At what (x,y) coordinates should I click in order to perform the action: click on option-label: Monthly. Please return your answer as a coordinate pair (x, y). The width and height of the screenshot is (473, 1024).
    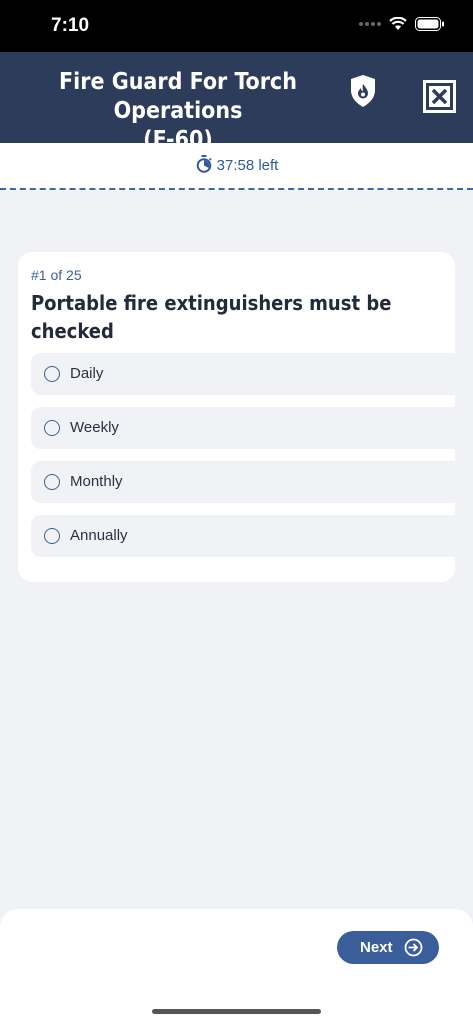
    Looking at the image, I should click on (96, 481).